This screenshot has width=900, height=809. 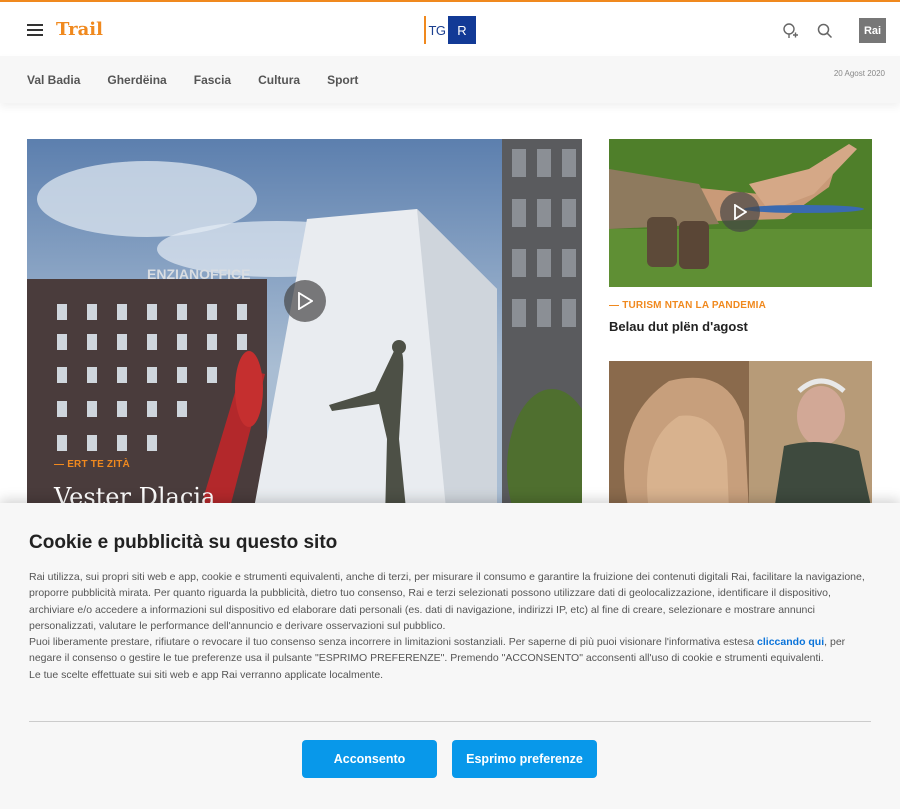 I want to click on side-article-1-play-button, so click(x=740, y=212).